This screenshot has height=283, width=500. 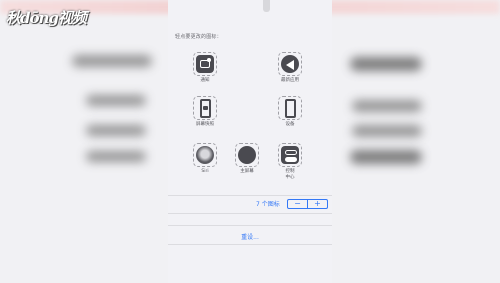 I want to click on icon-count-stepper: − +, so click(x=307, y=204).